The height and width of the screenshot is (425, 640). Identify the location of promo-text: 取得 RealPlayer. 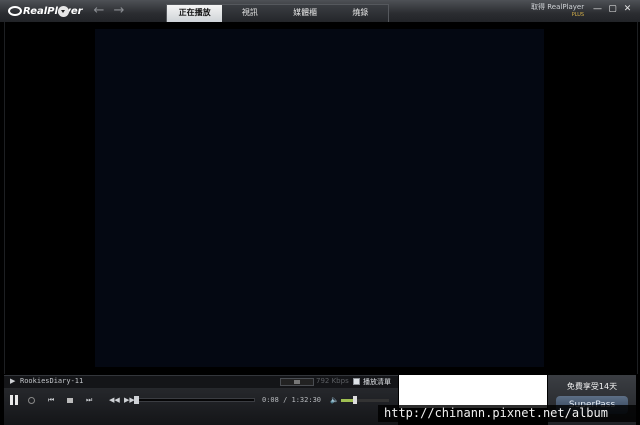
(558, 7).